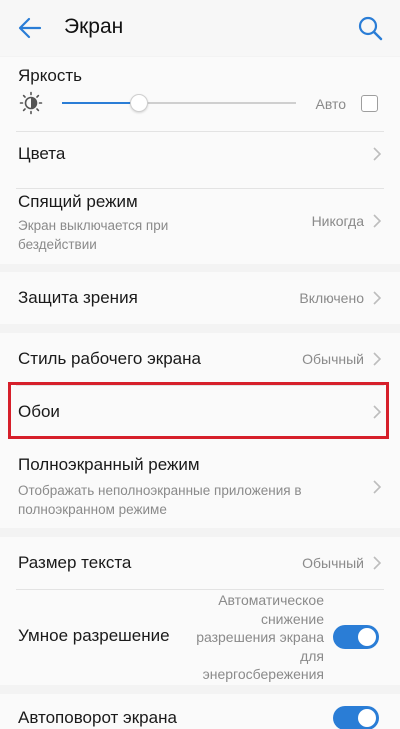 The height and width of the screenshot is (729, 400). Describe the element at coordinates (337, 221) in the screenshot. I see `sleep-value: Никогда` at that location.